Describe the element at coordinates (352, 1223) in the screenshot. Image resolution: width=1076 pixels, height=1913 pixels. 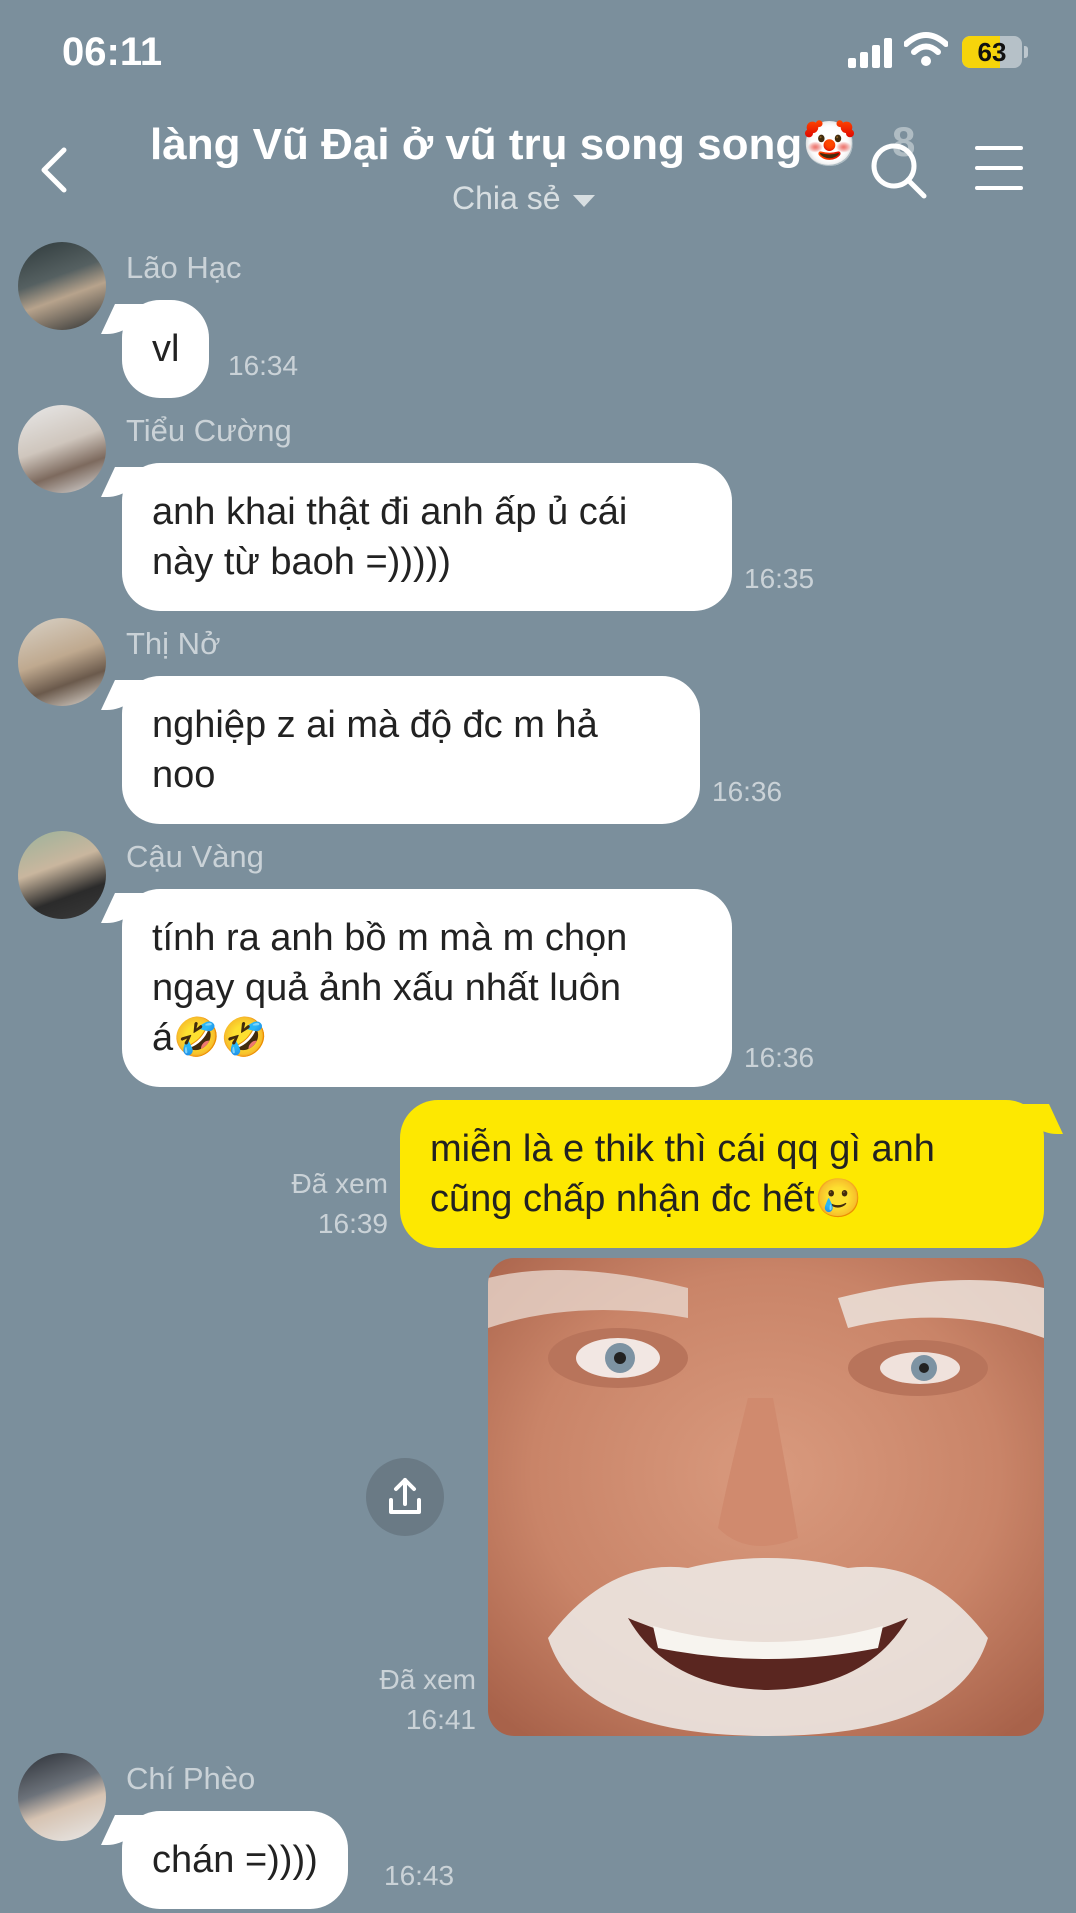
I see `message-time: 16:39` at that location.